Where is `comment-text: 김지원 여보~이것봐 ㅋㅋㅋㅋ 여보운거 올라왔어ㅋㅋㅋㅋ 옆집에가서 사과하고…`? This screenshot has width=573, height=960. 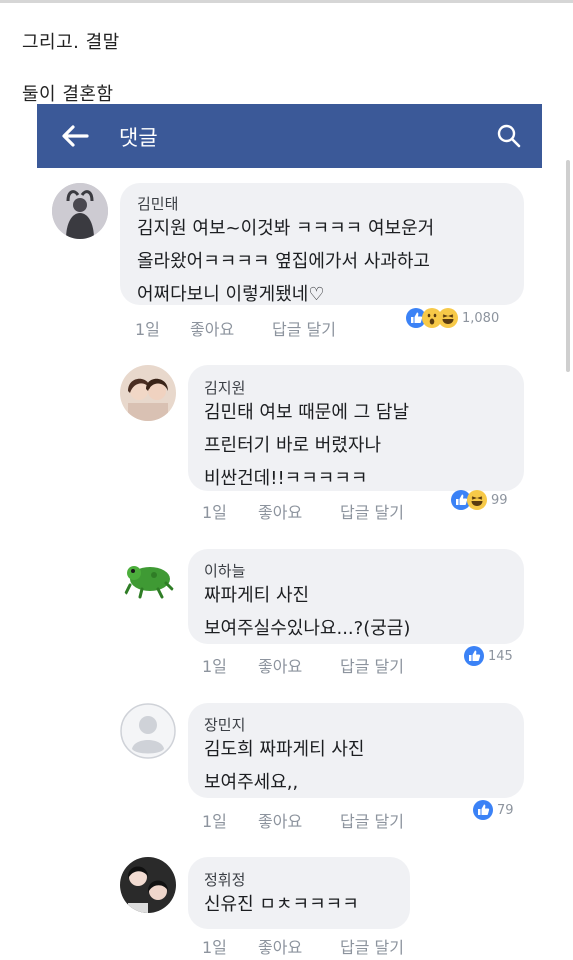 comment-text: 김지원 여보~이것봐 ㅋㅋㅋㅋ 여보운거 올라왔어ㅋㅋㅋㅋ 옆집에가서 사과하고… is located at coordinates (286, 261).